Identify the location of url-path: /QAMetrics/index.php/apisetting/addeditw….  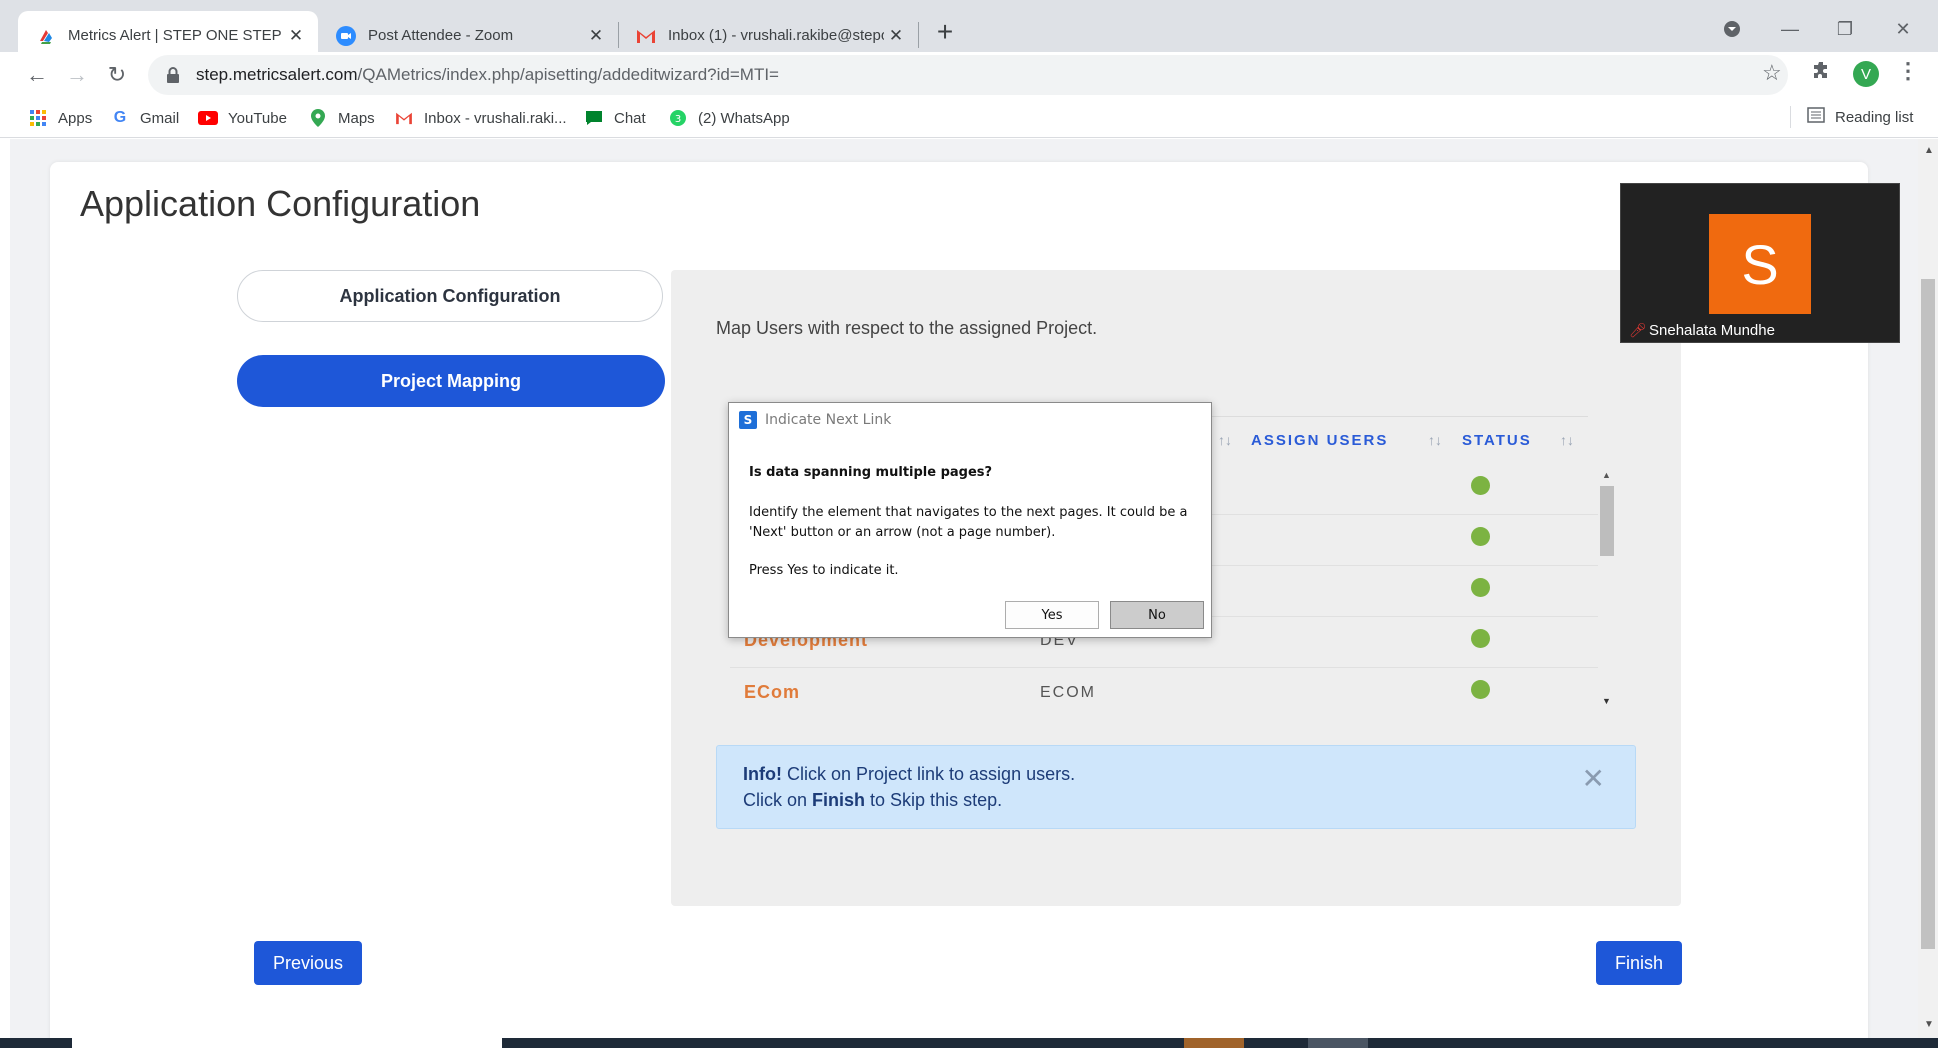
(568, 74).